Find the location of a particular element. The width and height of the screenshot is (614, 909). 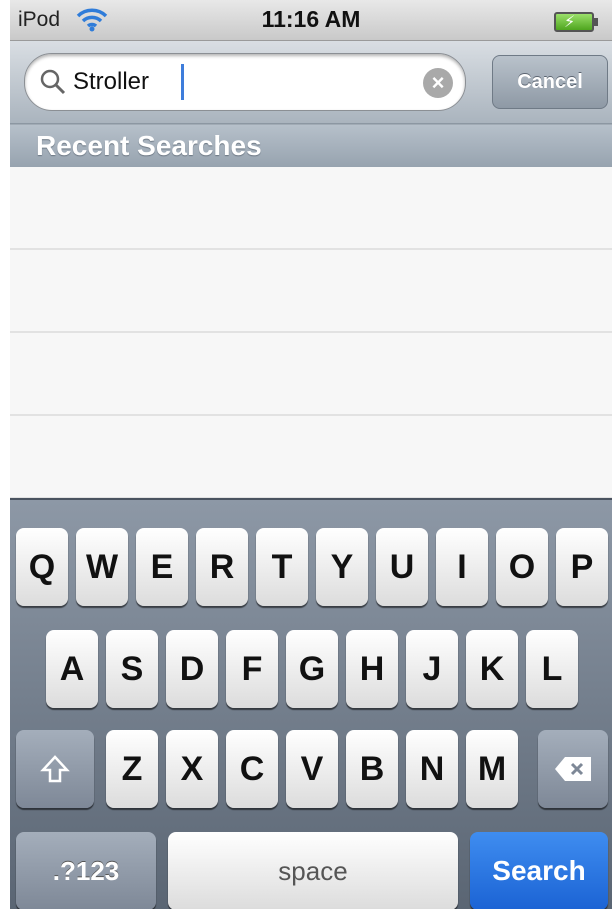

shift-icon is located at coordinates (55, 769).